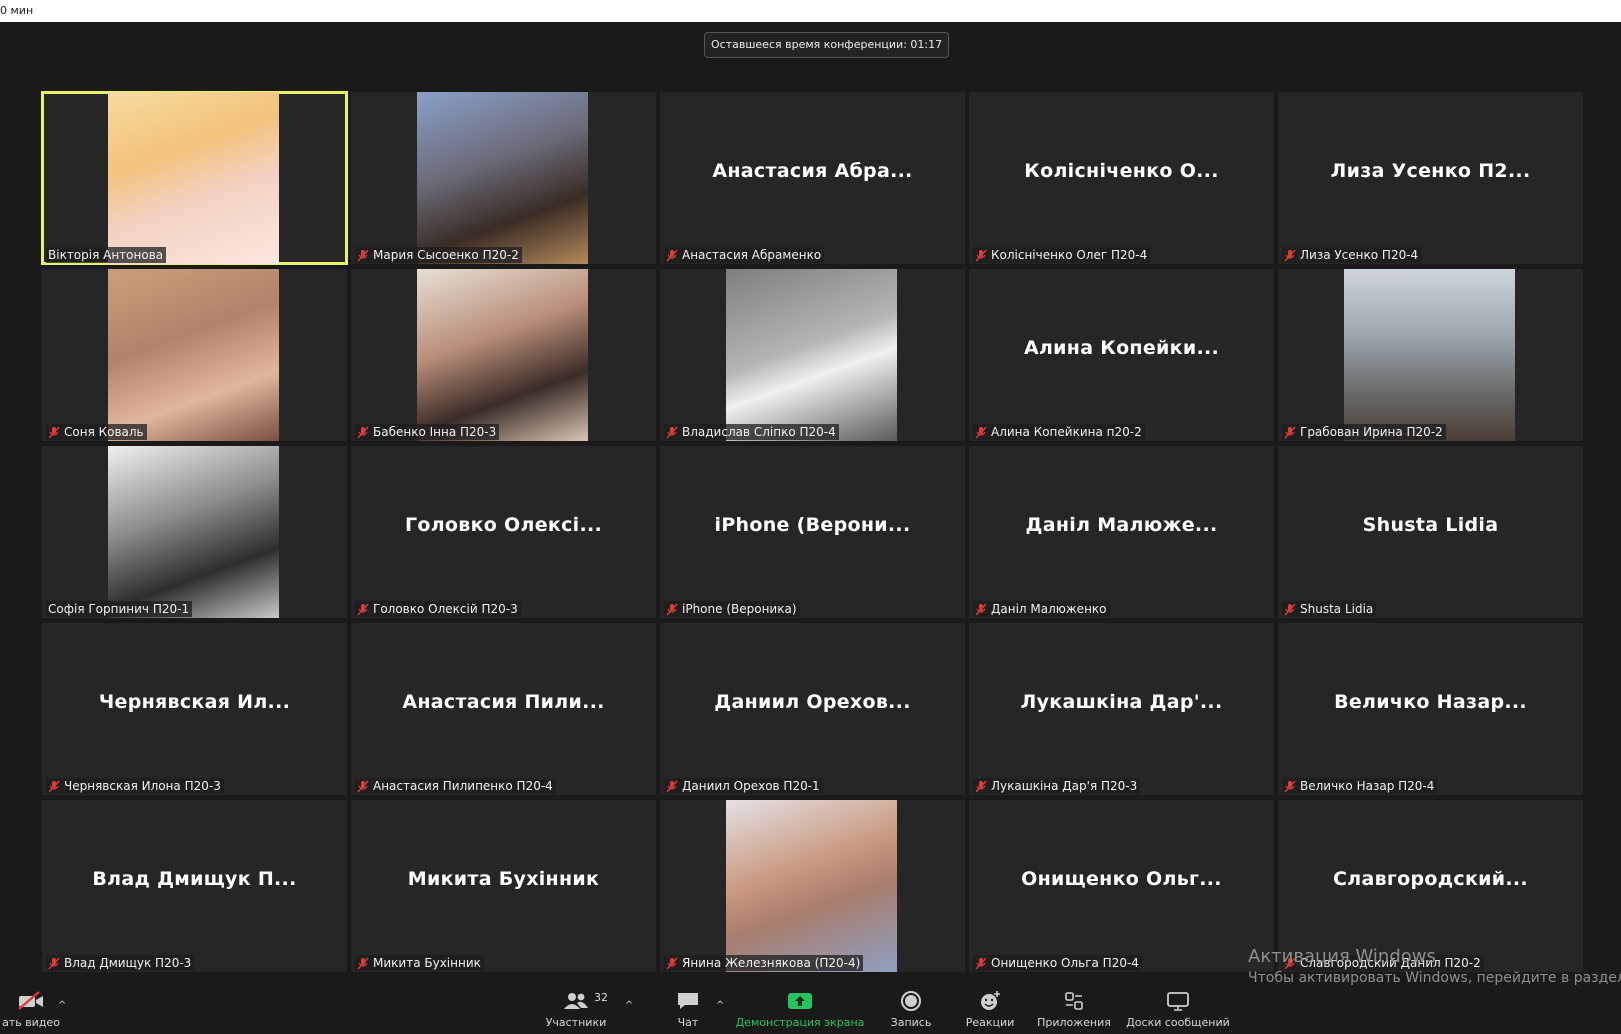 This screenshot has width=1621, height=1034. Describe the element at coordinates (194, 532) in the screenshot. I see `participant-tile: Софія Горпинич П20-1` at that location.